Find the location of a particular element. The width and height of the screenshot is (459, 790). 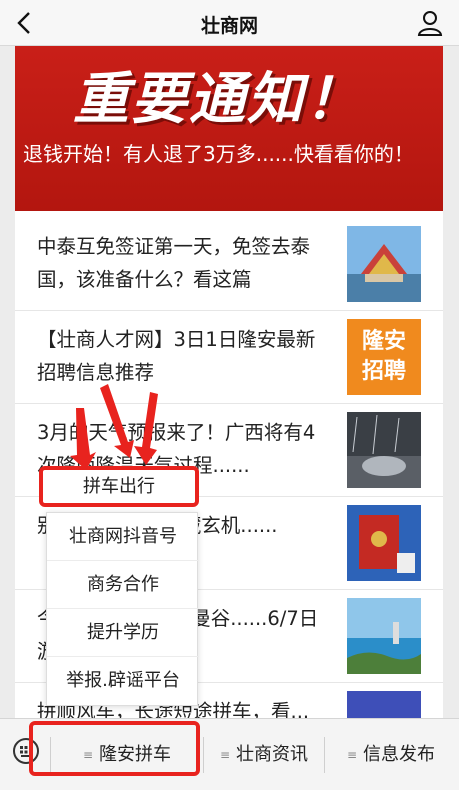

user-icon is located at coordinates (430, 23).